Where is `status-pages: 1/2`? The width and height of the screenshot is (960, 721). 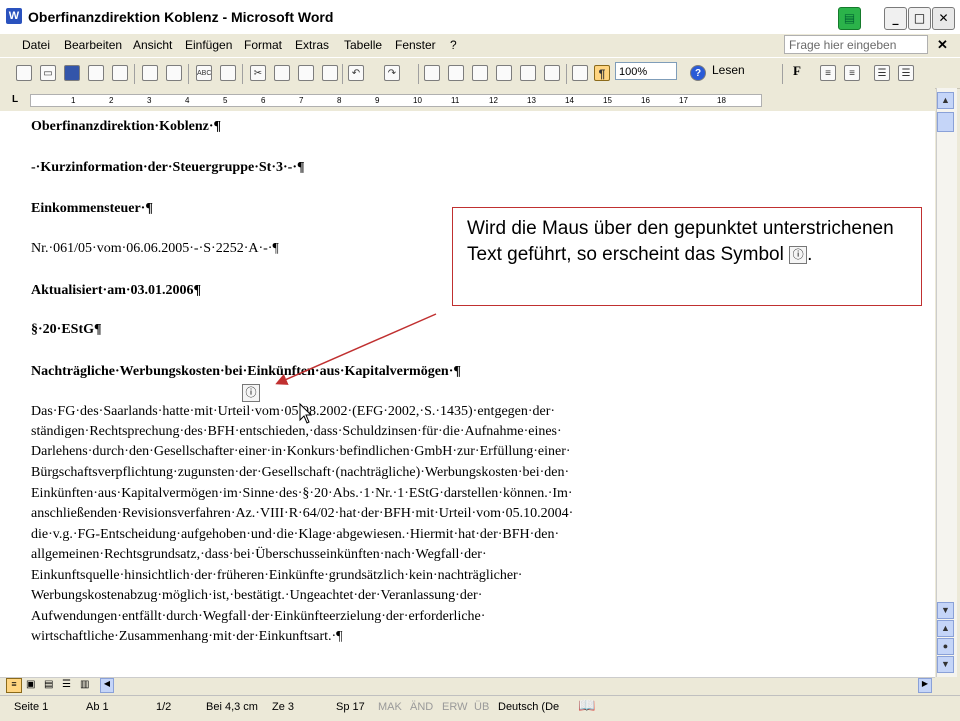
status-pages: 1/2 is located at coordinates (164, 707).